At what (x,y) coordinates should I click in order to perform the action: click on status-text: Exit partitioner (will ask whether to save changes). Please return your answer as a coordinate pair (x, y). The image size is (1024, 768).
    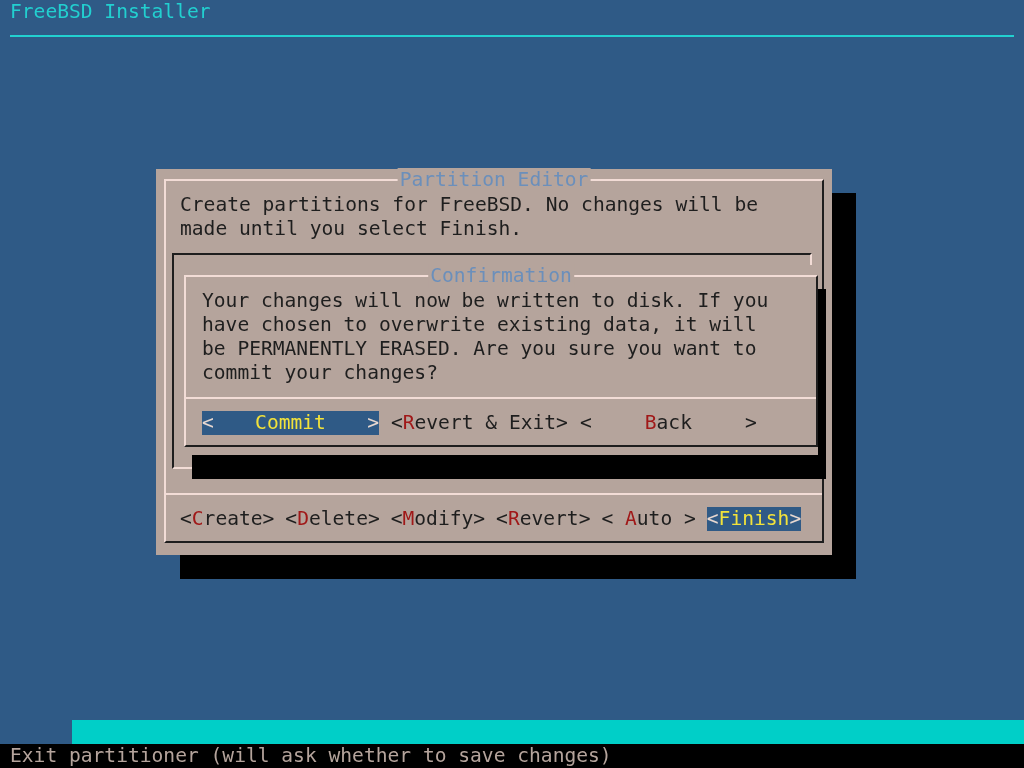
    Looking at the image, I should click on (311, 755).